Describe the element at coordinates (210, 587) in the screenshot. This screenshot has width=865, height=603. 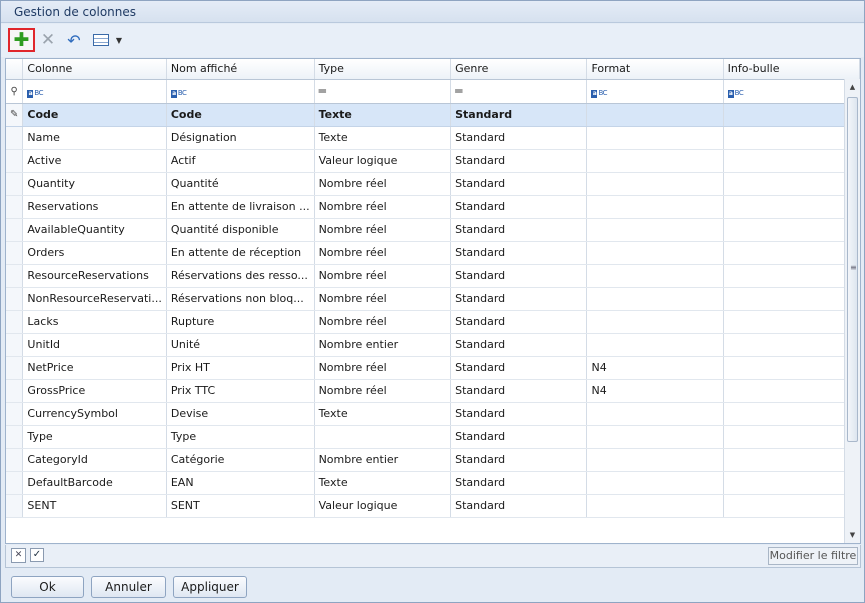
I see `apply-button: Appliquer` at that location.